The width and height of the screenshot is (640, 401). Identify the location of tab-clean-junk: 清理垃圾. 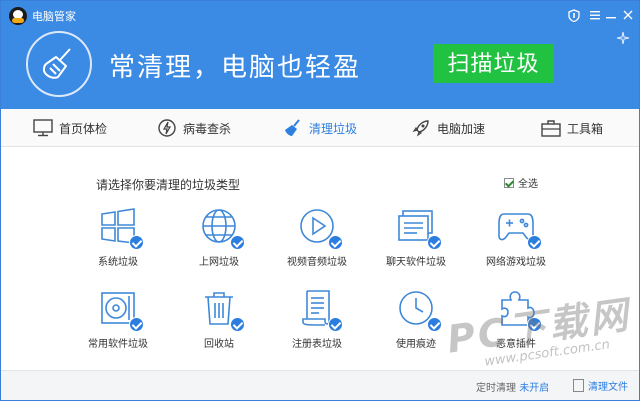
(320, 128).